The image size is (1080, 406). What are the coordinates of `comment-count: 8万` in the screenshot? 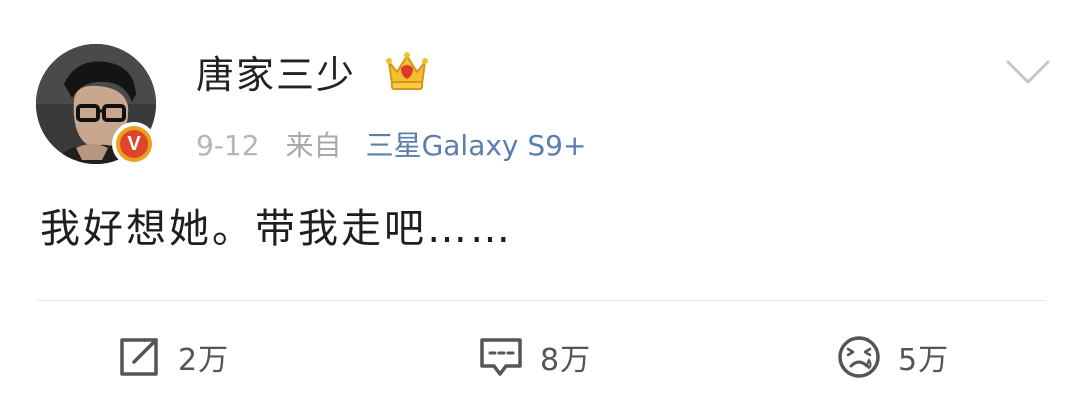 It's located at (566, 360).